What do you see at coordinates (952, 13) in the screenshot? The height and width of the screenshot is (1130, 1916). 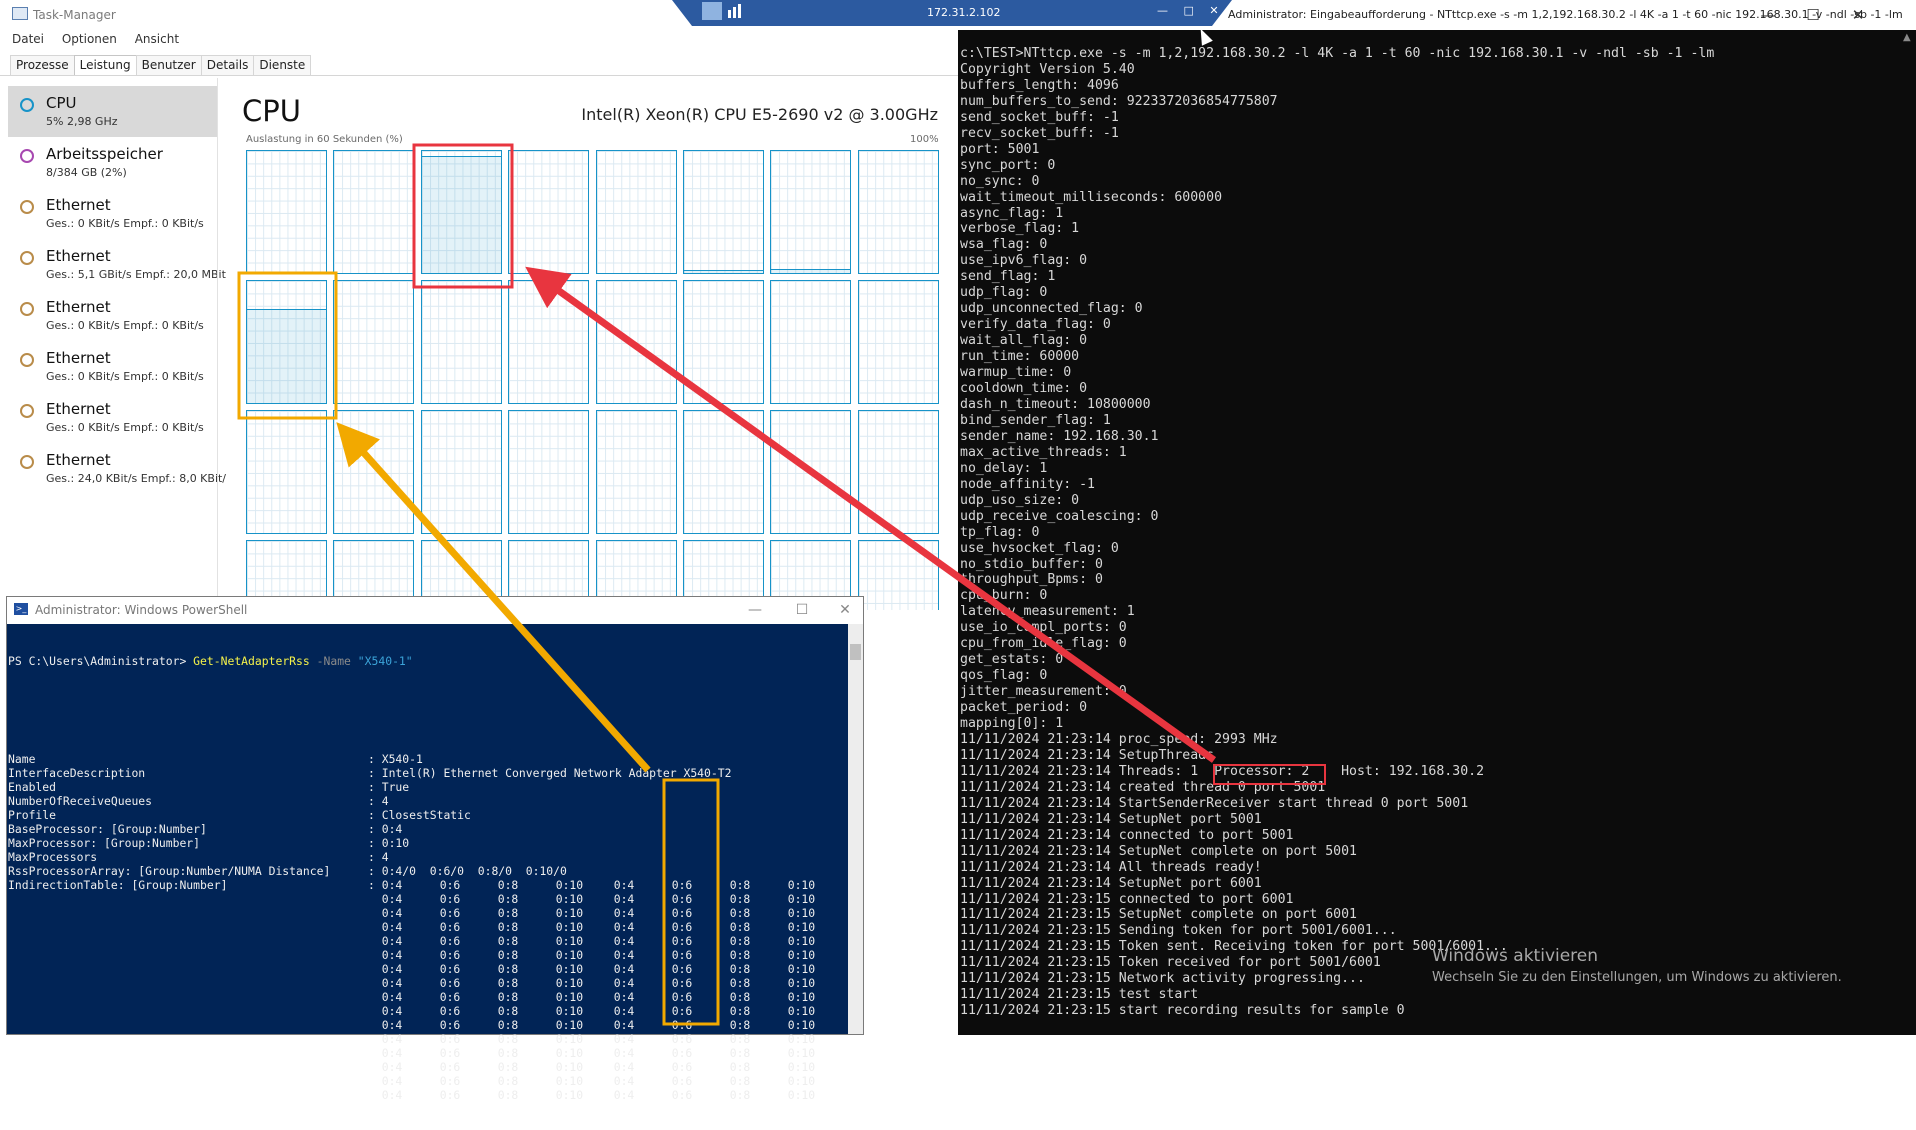 I see `remote-desktop-bar: 172.31.2.102 — □ ✕` at bounding box center [952, 13].